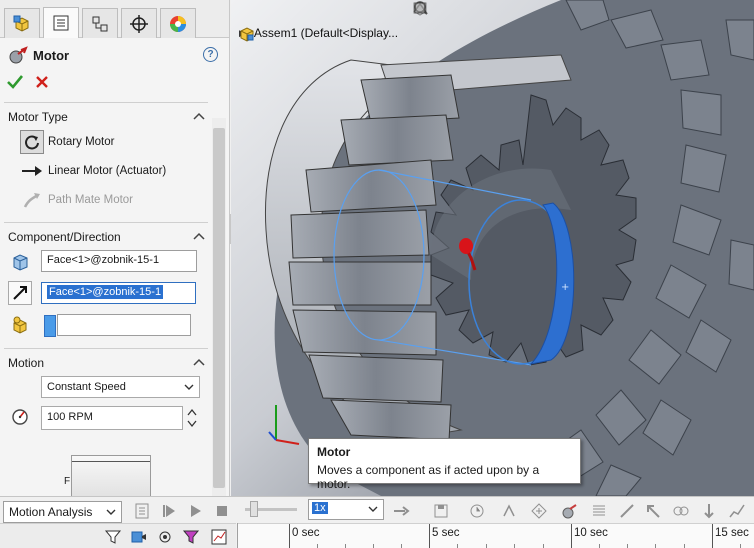  What do you see at coordinates (334, 452) in the screenshot?
I see `tooltip-title: Motor` at bounding box center [334, 452].